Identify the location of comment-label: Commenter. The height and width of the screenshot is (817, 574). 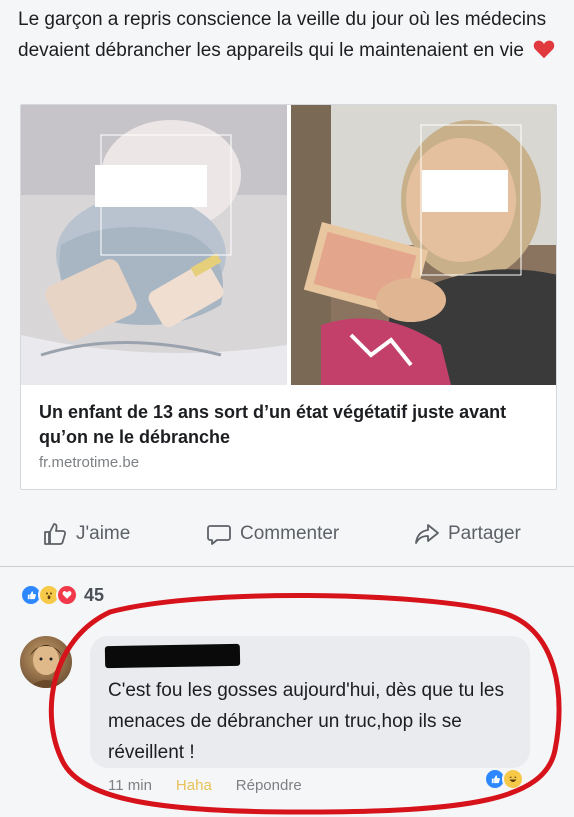
(290, 533).